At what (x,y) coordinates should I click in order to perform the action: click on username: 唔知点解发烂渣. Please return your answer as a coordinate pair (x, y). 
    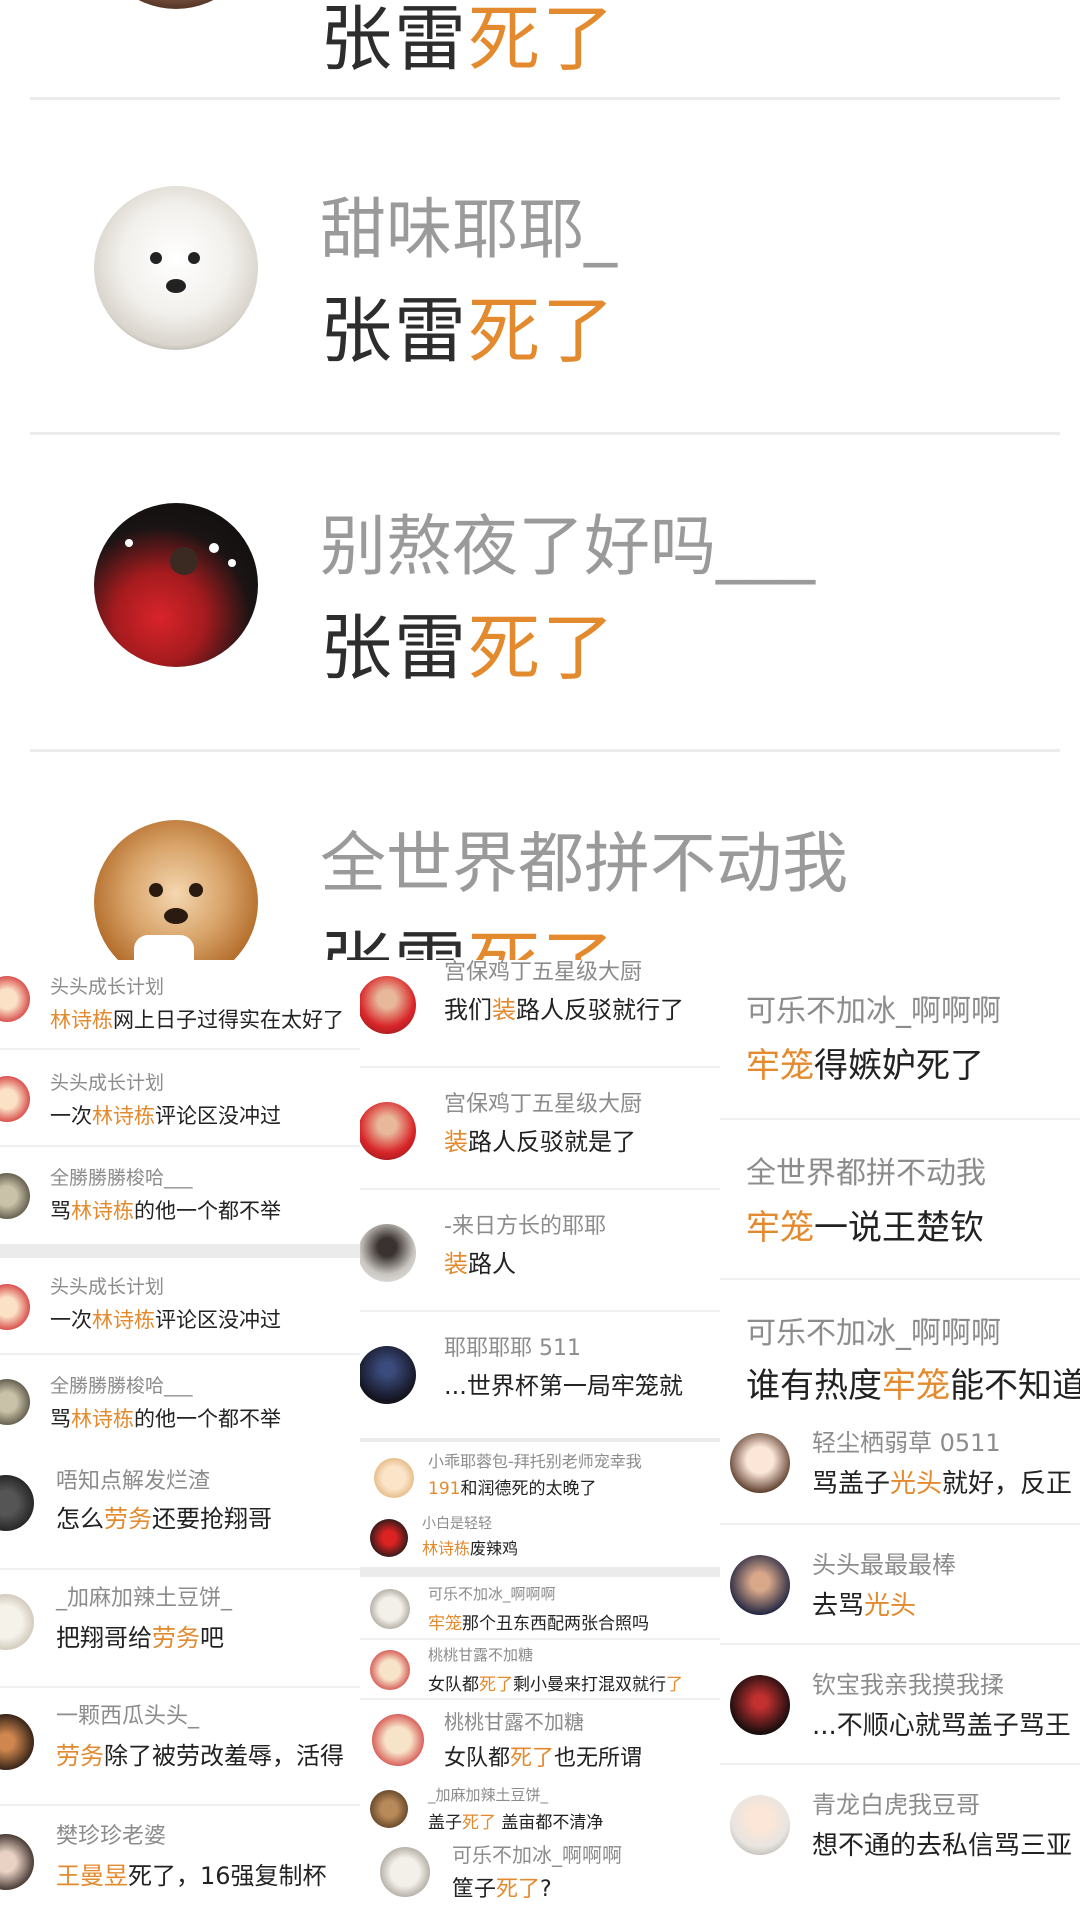
    Looking at the image, I should click on (133, 1479).